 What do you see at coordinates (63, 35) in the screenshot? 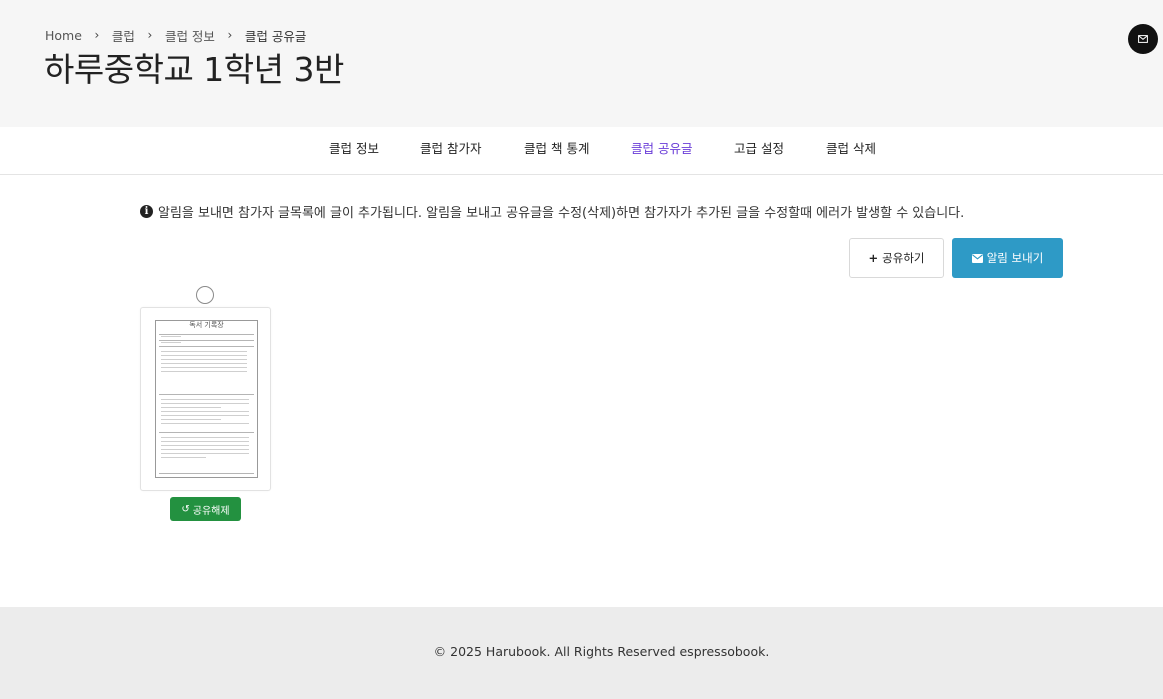
I see `breadcrumb-home: Home` at bounding box center [63, 35].